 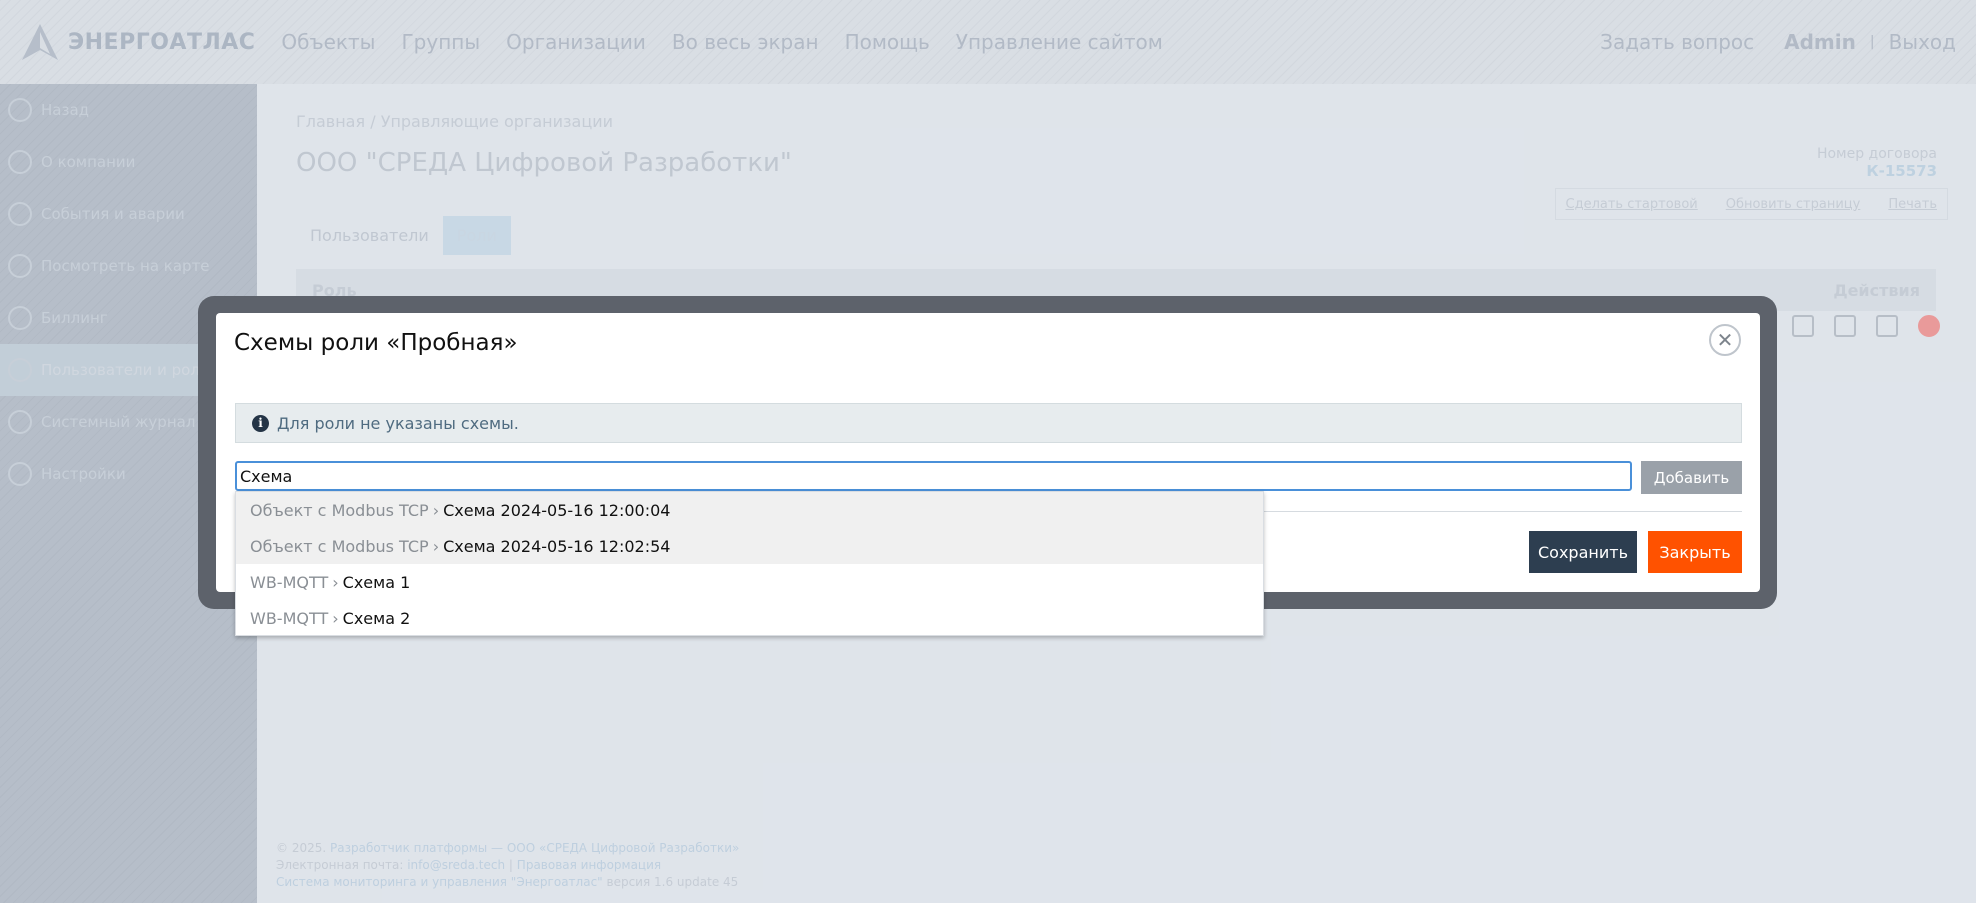 What do you see at coordinates (557, 546) in the screenshot?
I see `dropdown-item-name: Схема 2024-05-16 12:02:54` at bounding box center [557, 546].